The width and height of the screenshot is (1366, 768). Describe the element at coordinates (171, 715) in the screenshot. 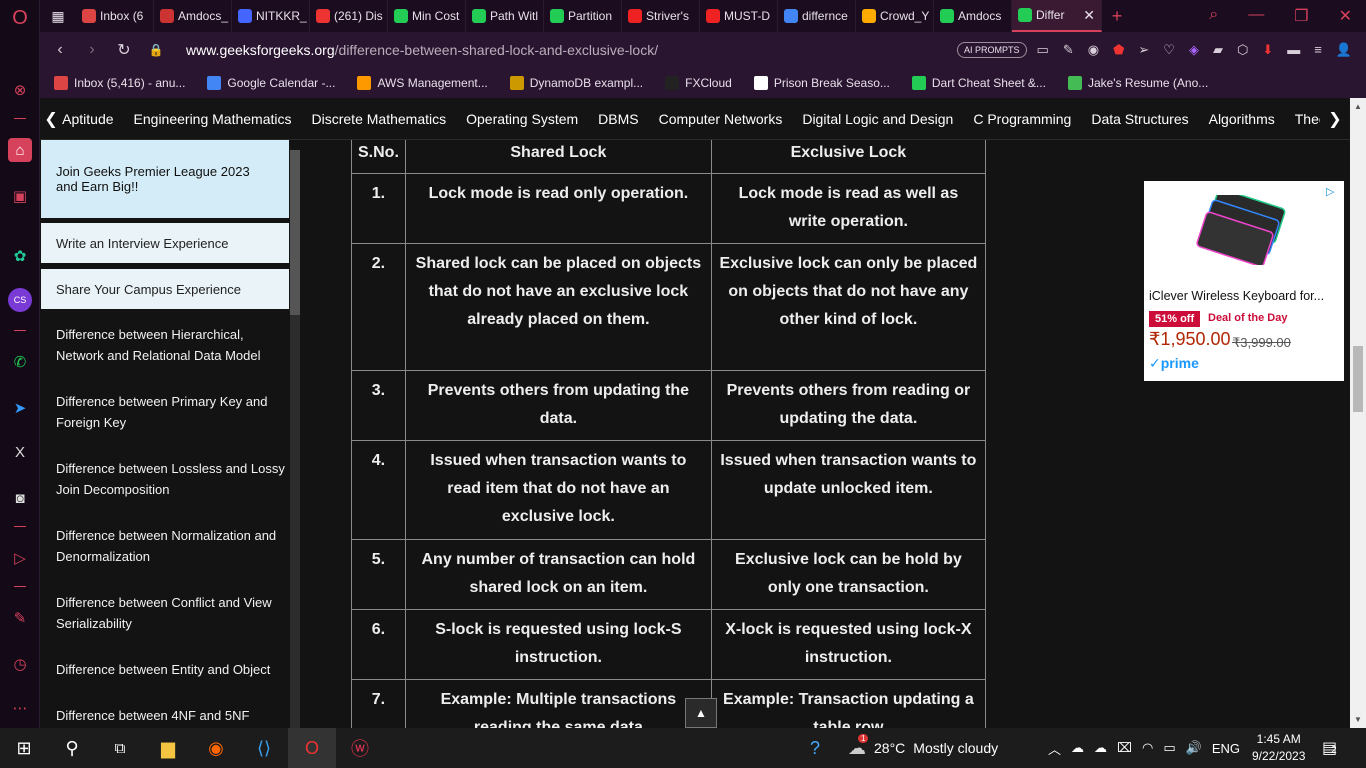

I see `related-article-link: Difference between 4NF and 5NF` at that location.